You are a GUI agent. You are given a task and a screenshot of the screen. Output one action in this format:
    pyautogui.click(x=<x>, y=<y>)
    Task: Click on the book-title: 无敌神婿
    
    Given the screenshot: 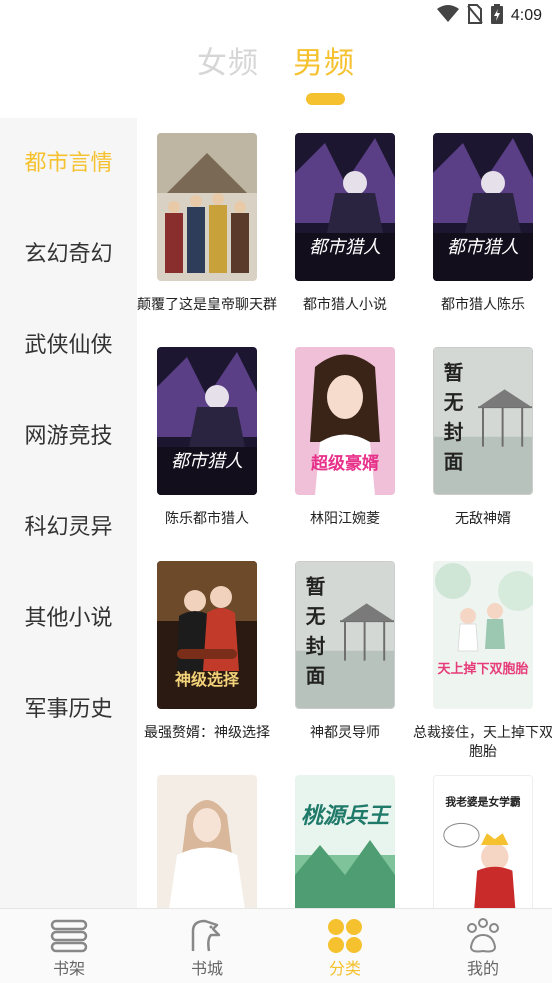 What is the action you would take?
    pyautogui.click(x=483, y=519)
    